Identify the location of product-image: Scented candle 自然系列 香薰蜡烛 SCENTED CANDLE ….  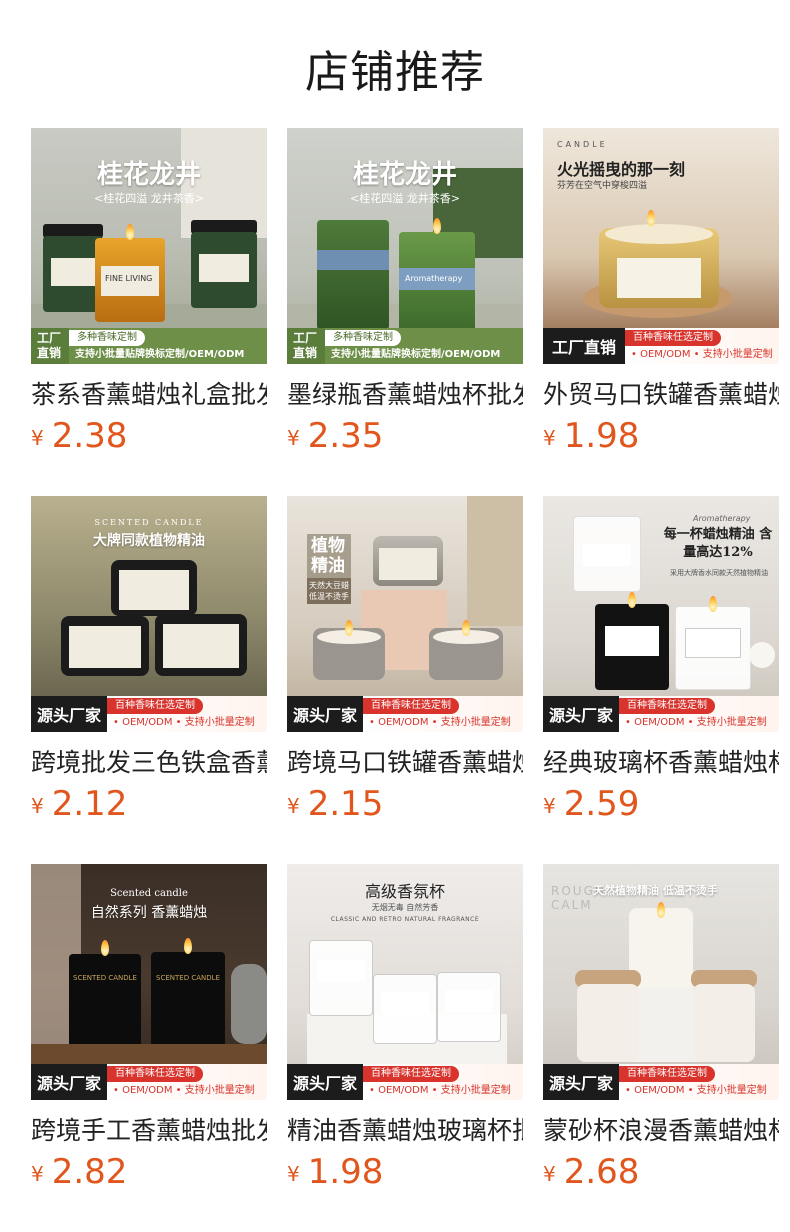
(149, 982).